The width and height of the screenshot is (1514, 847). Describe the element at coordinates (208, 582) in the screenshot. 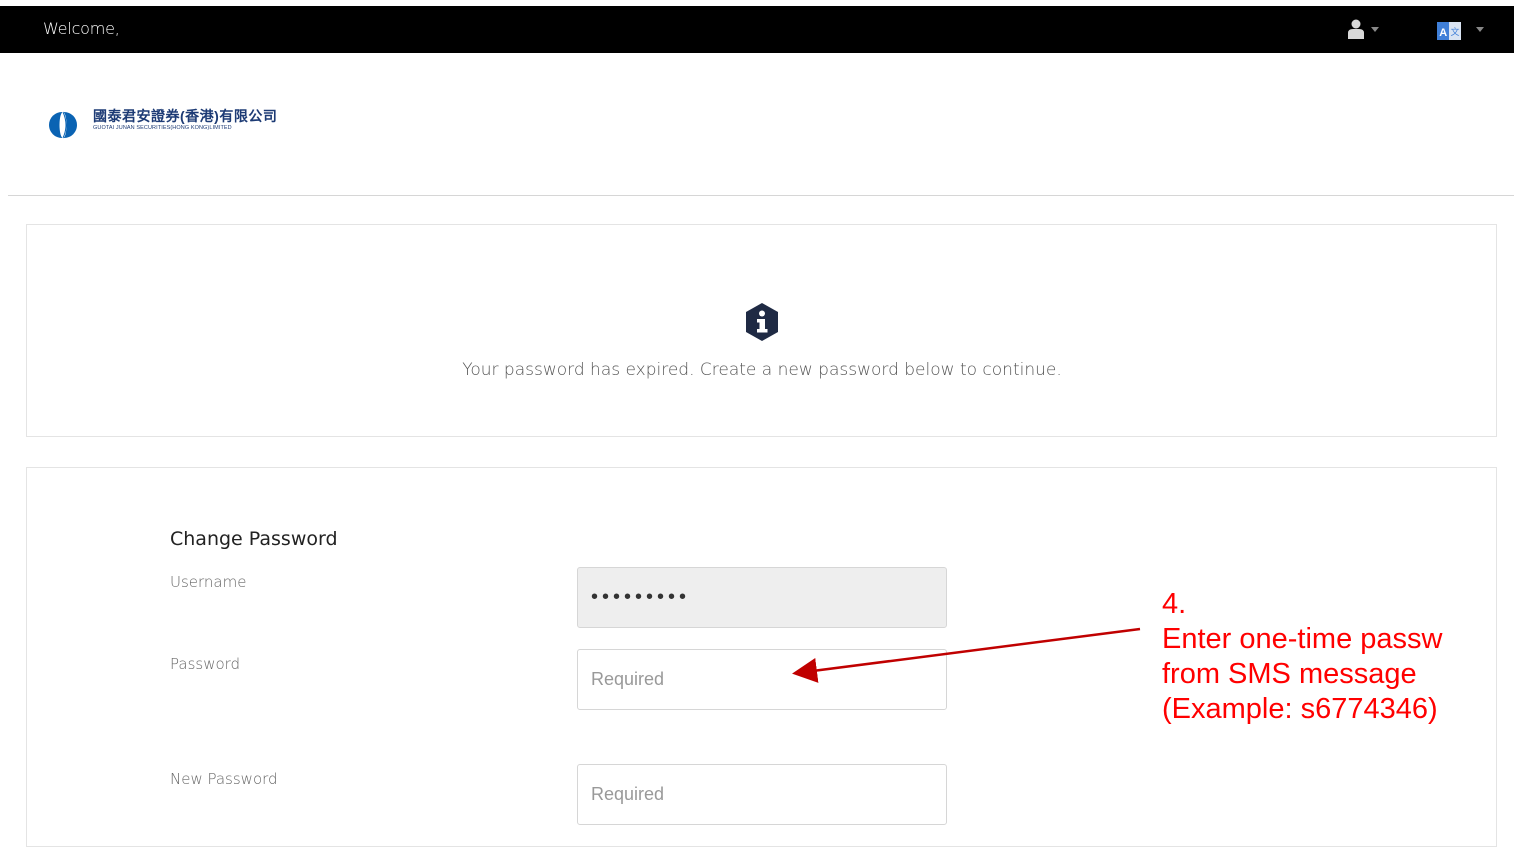

I see `username-label: Username` at that location.